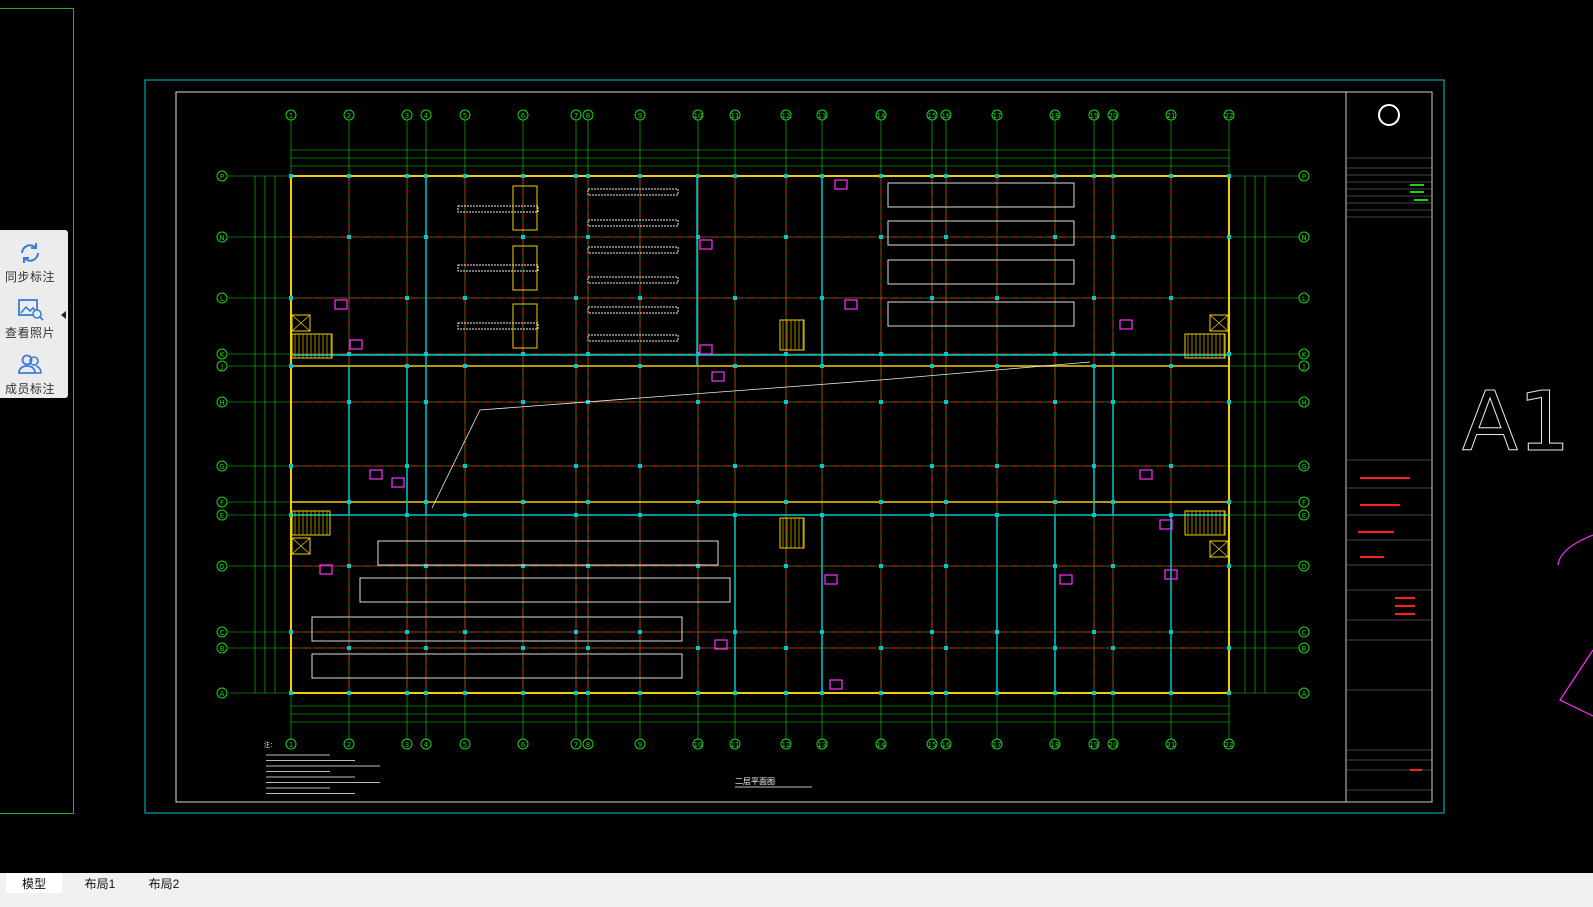 This screenshot has height=907, width=1593. Describe the element at coordinates (1055, 176) in the screenshot. I see `structural-column-18-P` at that location.